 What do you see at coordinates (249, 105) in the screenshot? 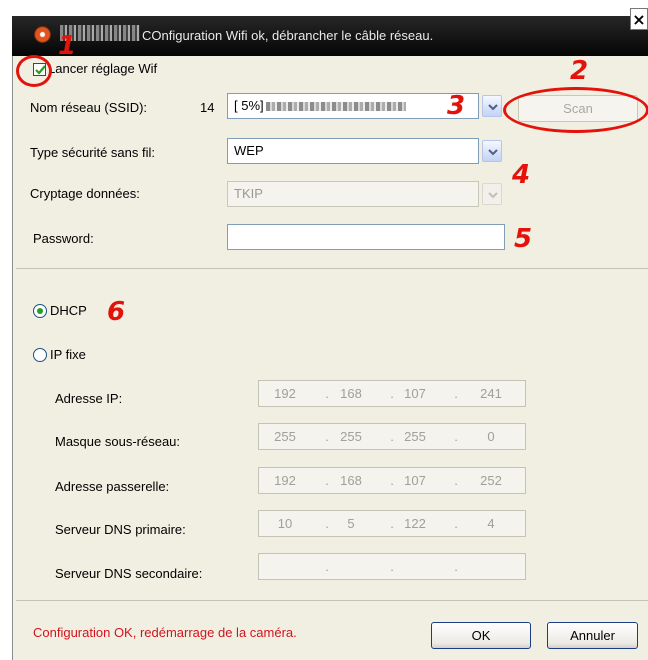
I see `ssid-value: [ 5%]` at bounding box center [249, 105].